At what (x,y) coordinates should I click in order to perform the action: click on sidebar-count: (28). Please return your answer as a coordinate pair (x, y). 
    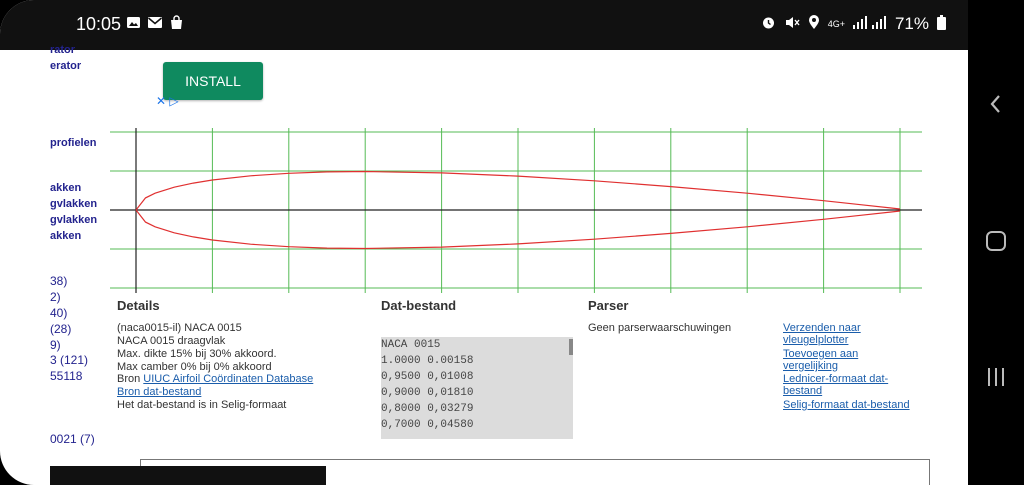
    Looking at the image, I should click on (60, 329).